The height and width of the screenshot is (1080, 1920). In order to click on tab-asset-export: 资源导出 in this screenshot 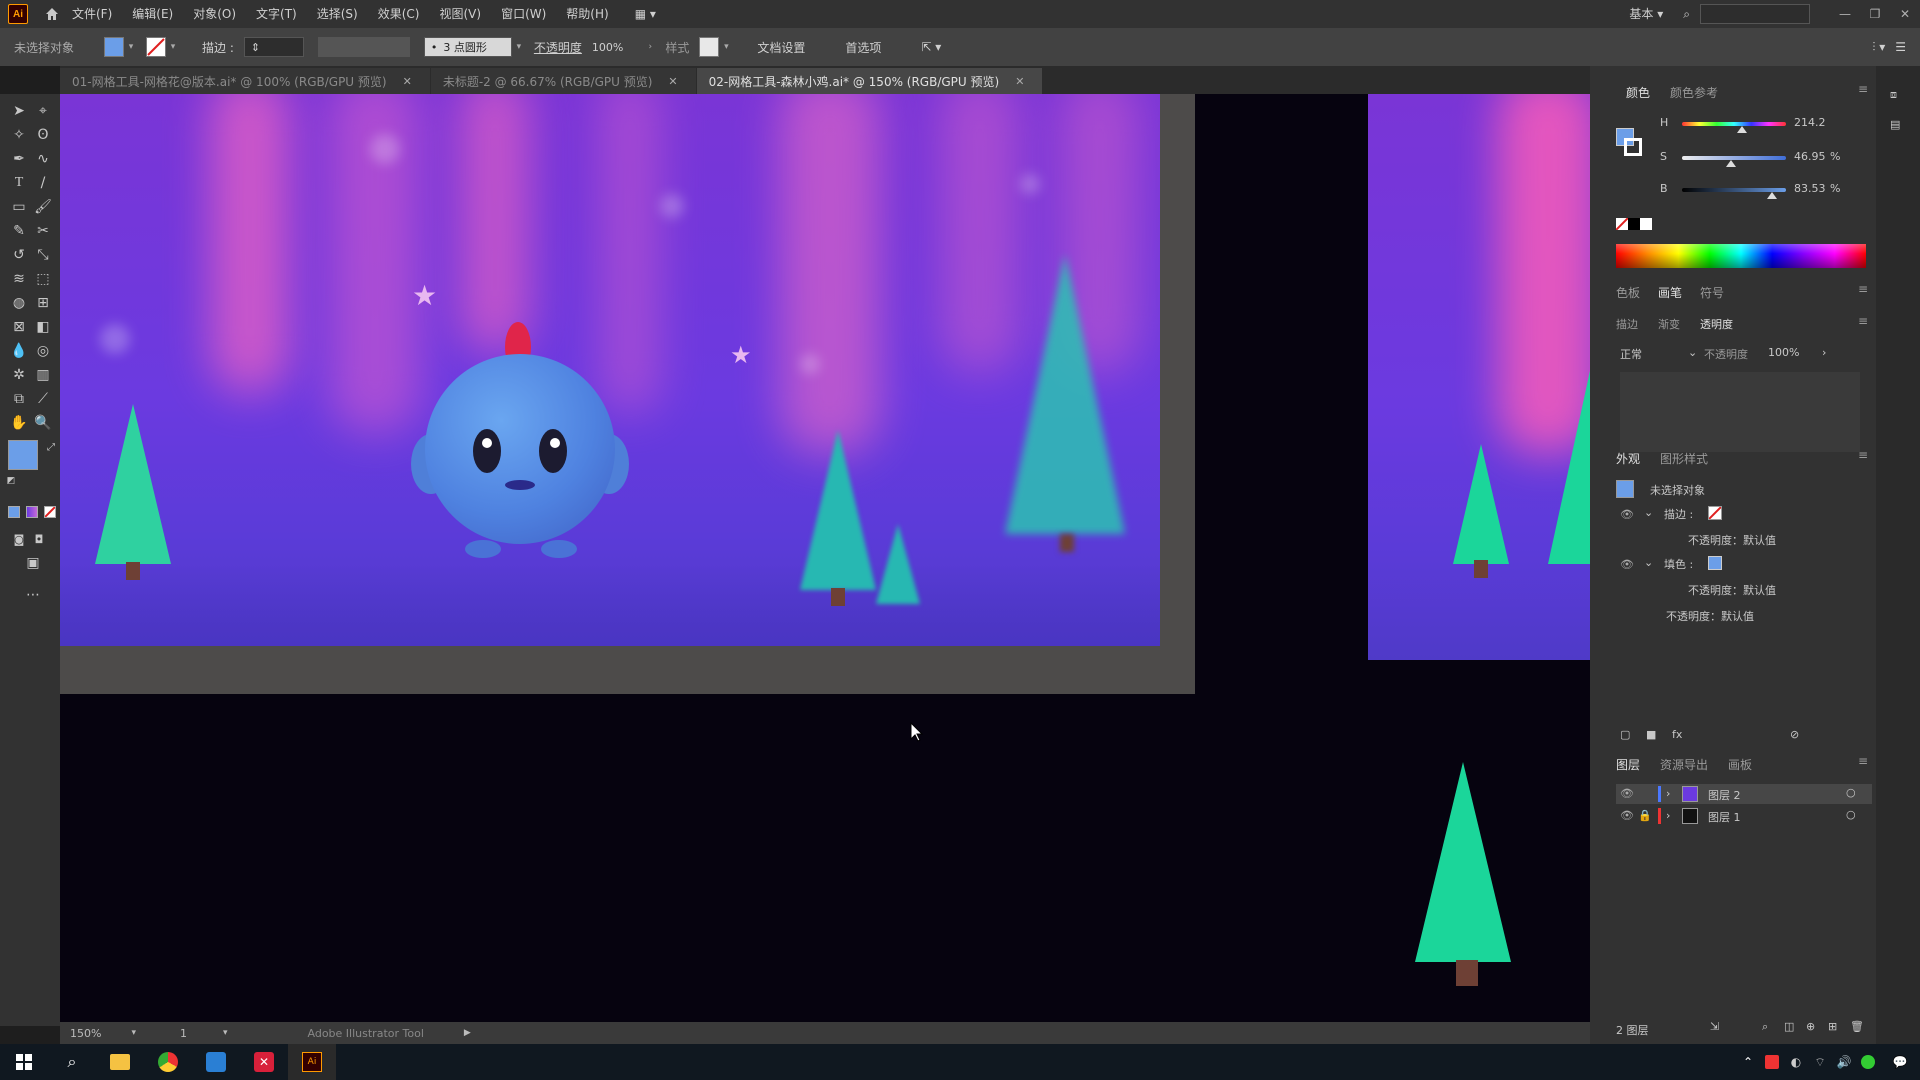, I will do `click(1684, 764)`.